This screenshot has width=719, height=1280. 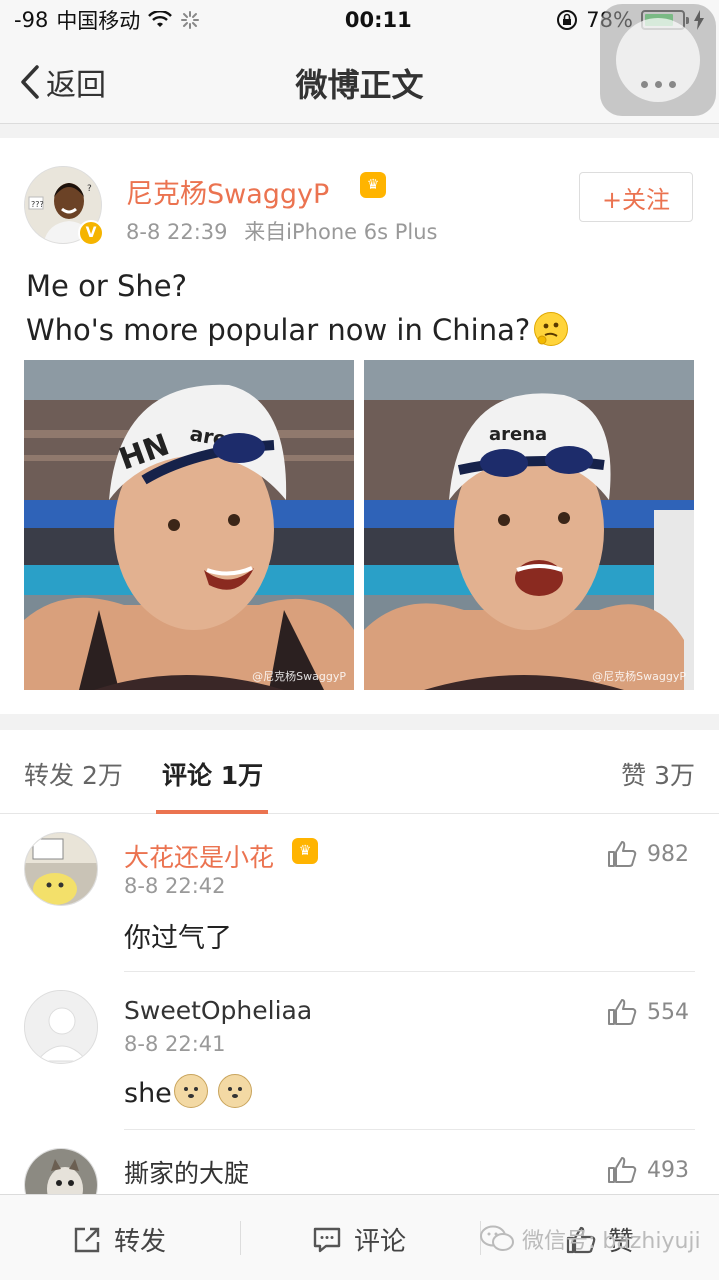 What do you see at coordinates (380, 1242) in the screenshot?
I see `comment-label: 评论` at bounding box center [380, 1242].